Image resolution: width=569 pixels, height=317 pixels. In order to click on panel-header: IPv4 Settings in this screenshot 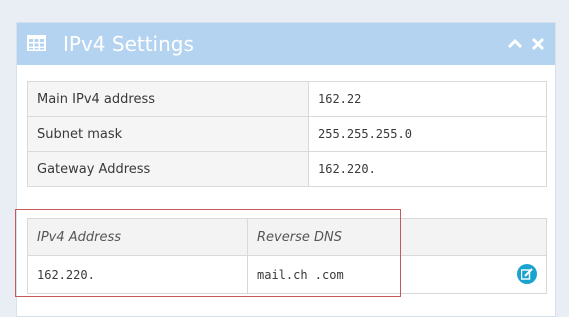, I will do `click(286, 44)`.